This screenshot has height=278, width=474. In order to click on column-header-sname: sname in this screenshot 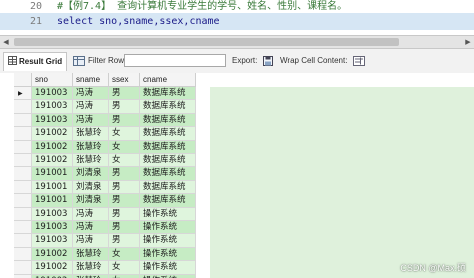, I will do `click(91, 80)`.